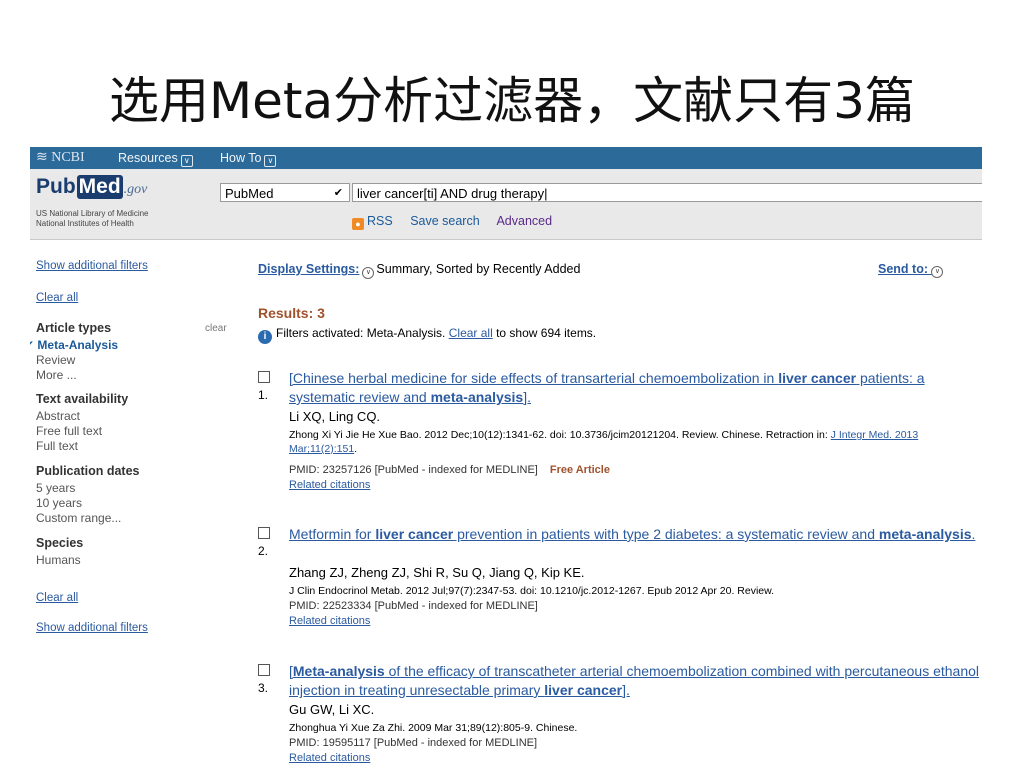 This screenshot has height=768, width=1024. Describe the element at coordinates (55, 488) in the screenshot. I see `filter-5-years: 5 years` at that location.